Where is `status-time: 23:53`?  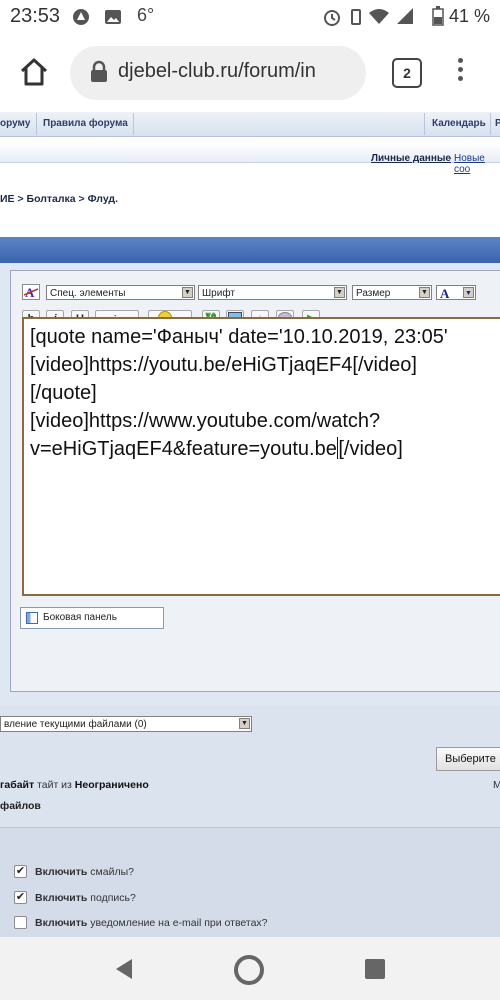 status-time: 23:53 is located at coordinates (35, 16).